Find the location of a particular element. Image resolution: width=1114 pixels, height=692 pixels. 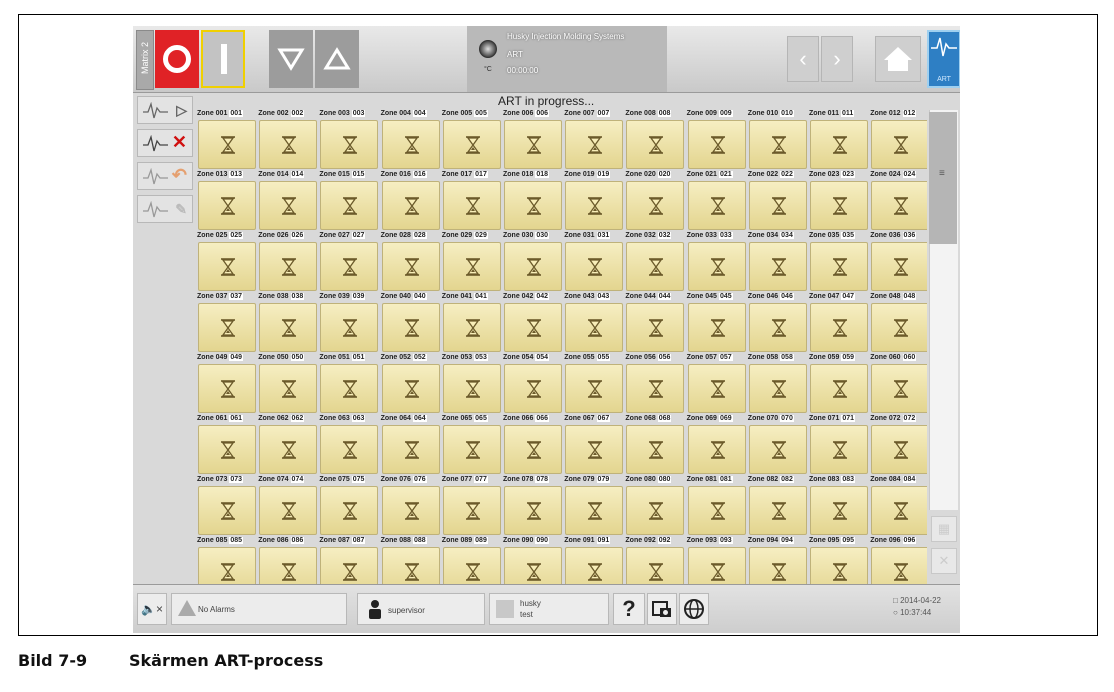

revert-art-button: ↶ is located at coordinates (165, 176).